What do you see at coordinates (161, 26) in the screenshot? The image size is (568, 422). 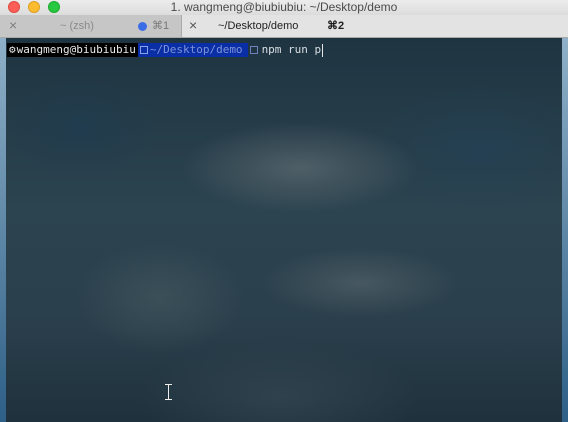 I see `tab-shortcut: ⌘1` at bounding box center [161, 26].